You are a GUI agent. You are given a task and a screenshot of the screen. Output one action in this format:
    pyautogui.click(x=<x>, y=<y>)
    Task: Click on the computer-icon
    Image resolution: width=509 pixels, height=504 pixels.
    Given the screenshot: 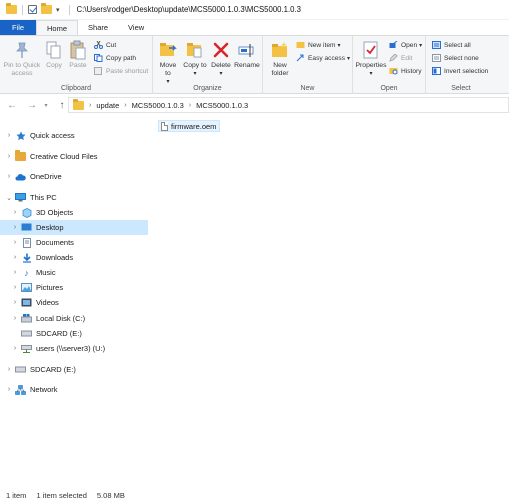 What is the action you would take?
    pyautogui.click(x=20, y=198)
    